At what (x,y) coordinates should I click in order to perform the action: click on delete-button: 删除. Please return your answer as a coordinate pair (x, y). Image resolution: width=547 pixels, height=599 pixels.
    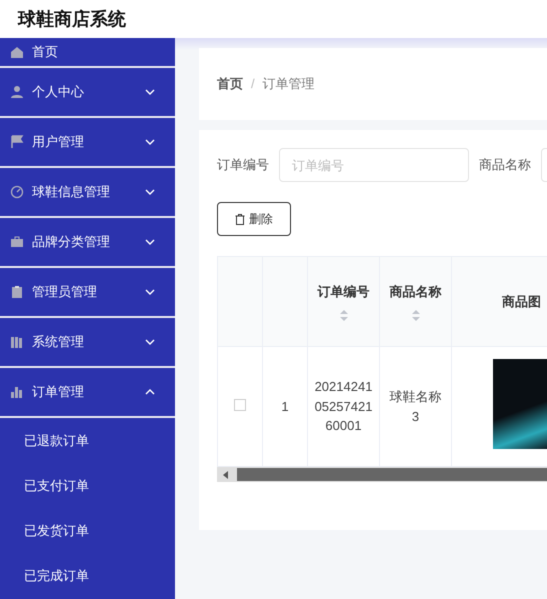
    Looking at the image, I should click on (254, 219).